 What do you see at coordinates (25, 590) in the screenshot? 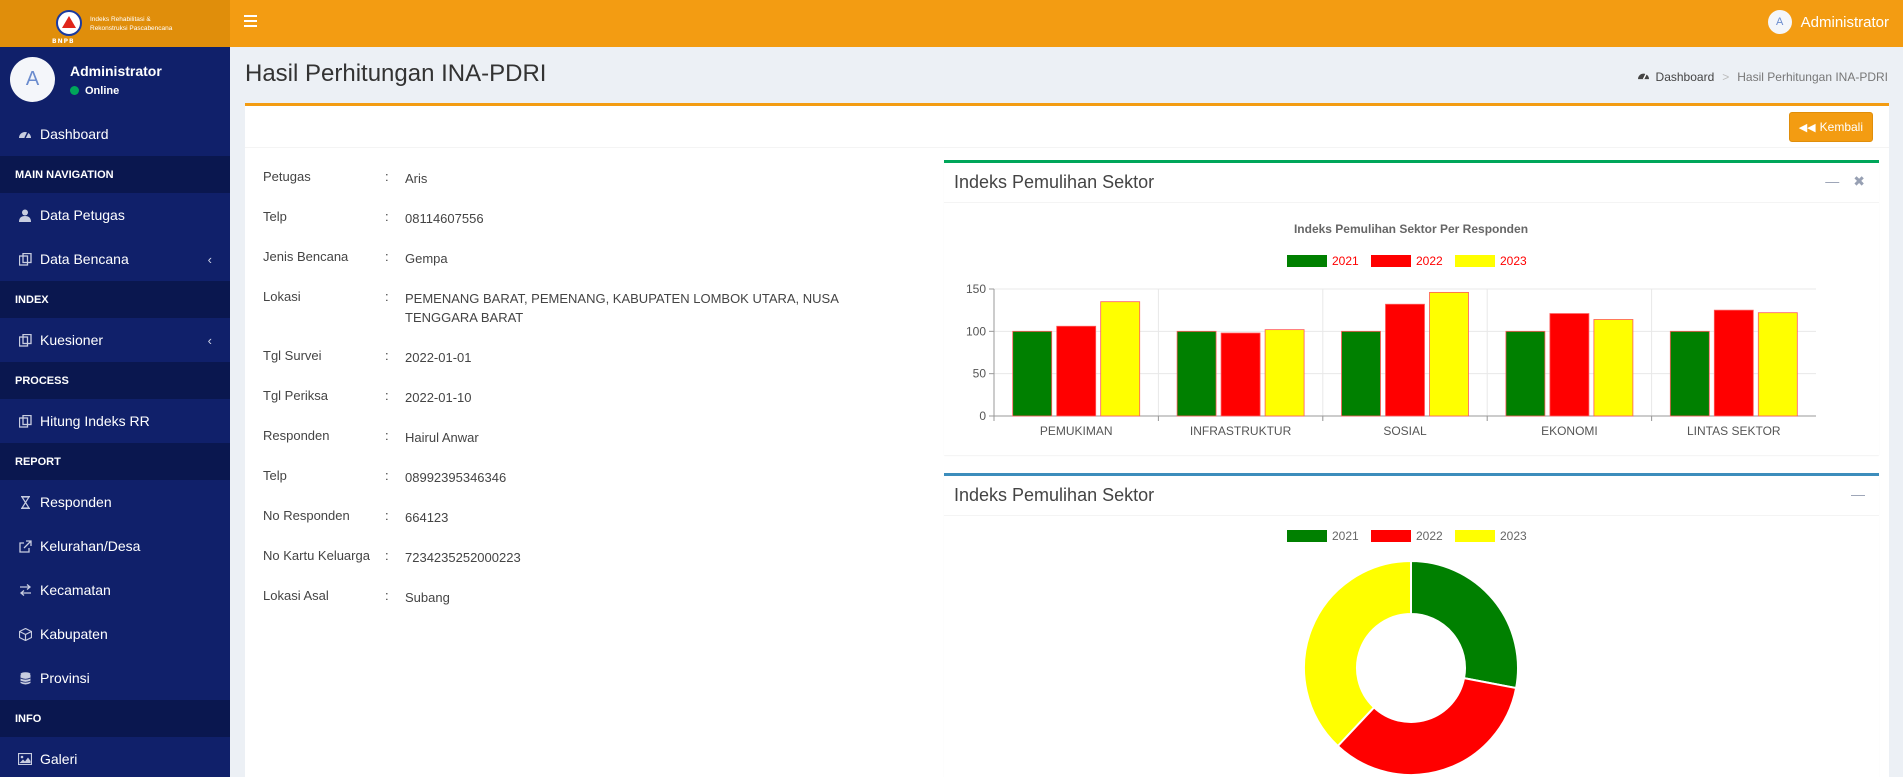
I see `exchange-icon` at bounding box center [25, 590].